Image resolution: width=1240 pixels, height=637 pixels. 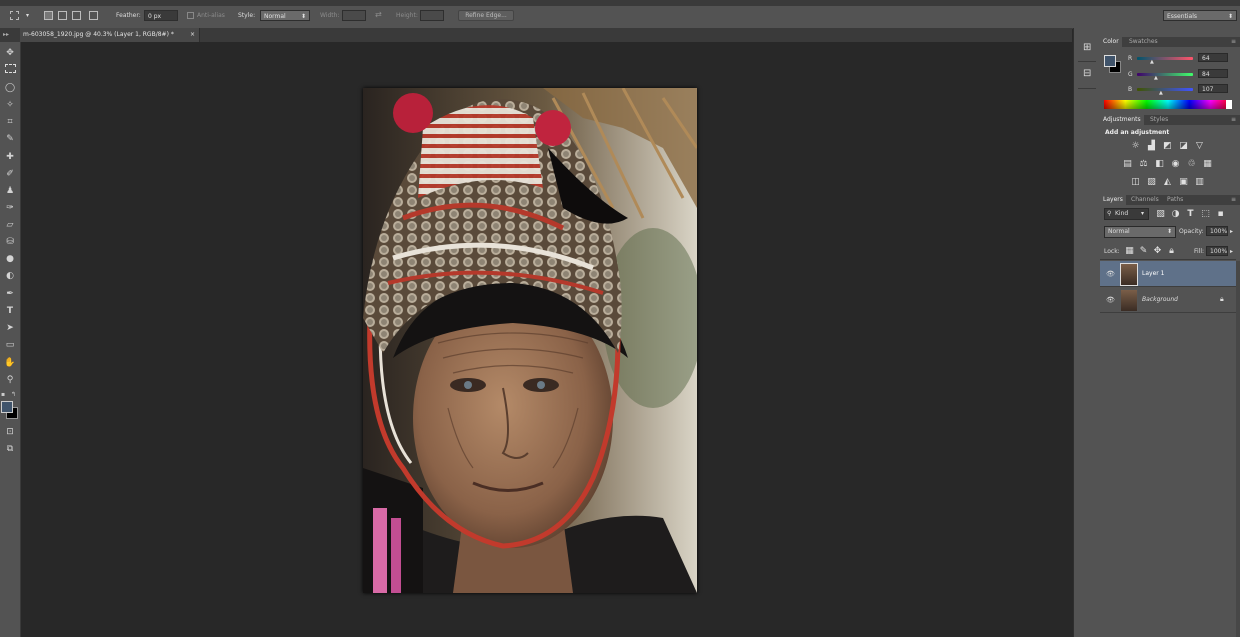 What do you see at coordinates (378, 14) in the screenshot?
I see `swap-dimensions-icon: ⇄` at bounding box center [378, 14].